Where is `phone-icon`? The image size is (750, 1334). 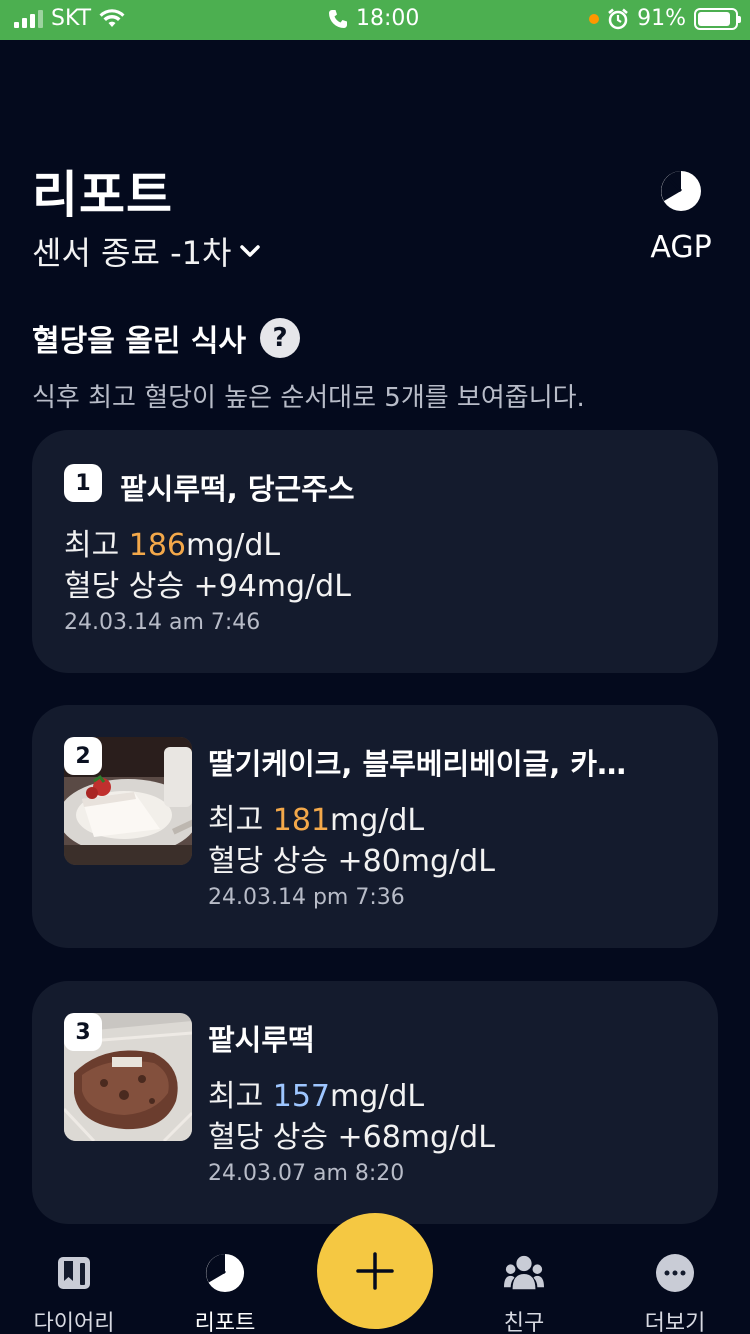 phone-icon is located at coordinates (338, 18).